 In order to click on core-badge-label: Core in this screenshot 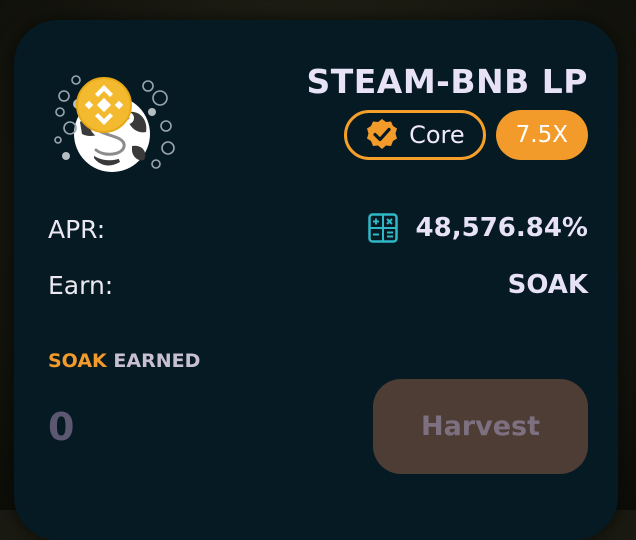, I will do `click(437, 135)`.